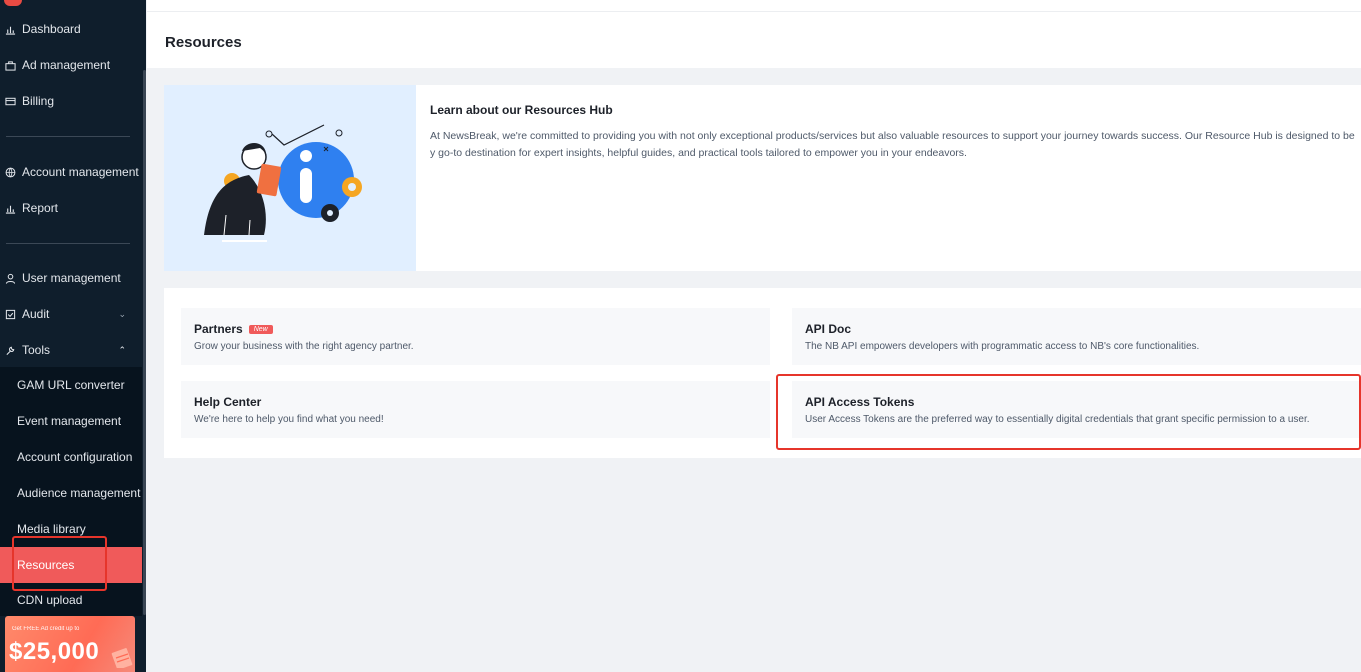 The width and height of the screenshot is (1361, 672). What do you see at coordinates (71, 457) in the screenshot?
I see `sidebar-subitem-account-configuration: Account configuration` at bounding box center [71, 457].